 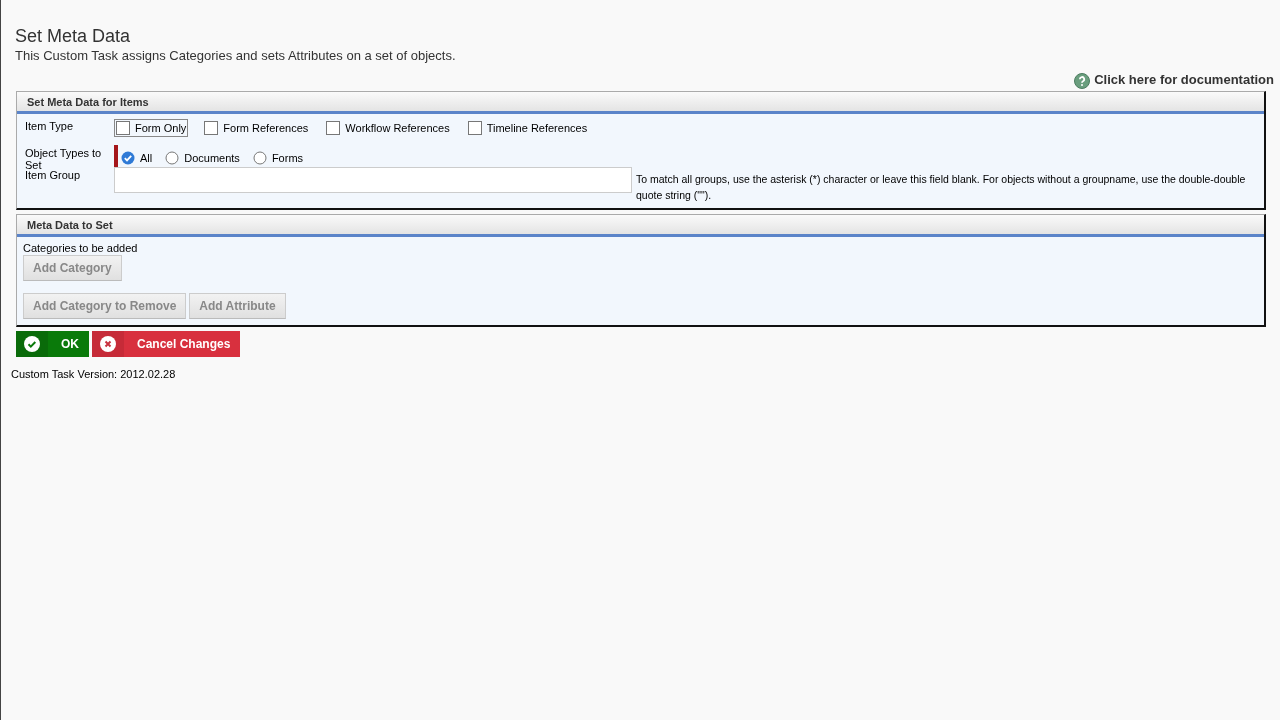 What do you see at coordinates (137, 158) in the screenshot?
I see `radio-option: All` at bounding box center [137, 158].